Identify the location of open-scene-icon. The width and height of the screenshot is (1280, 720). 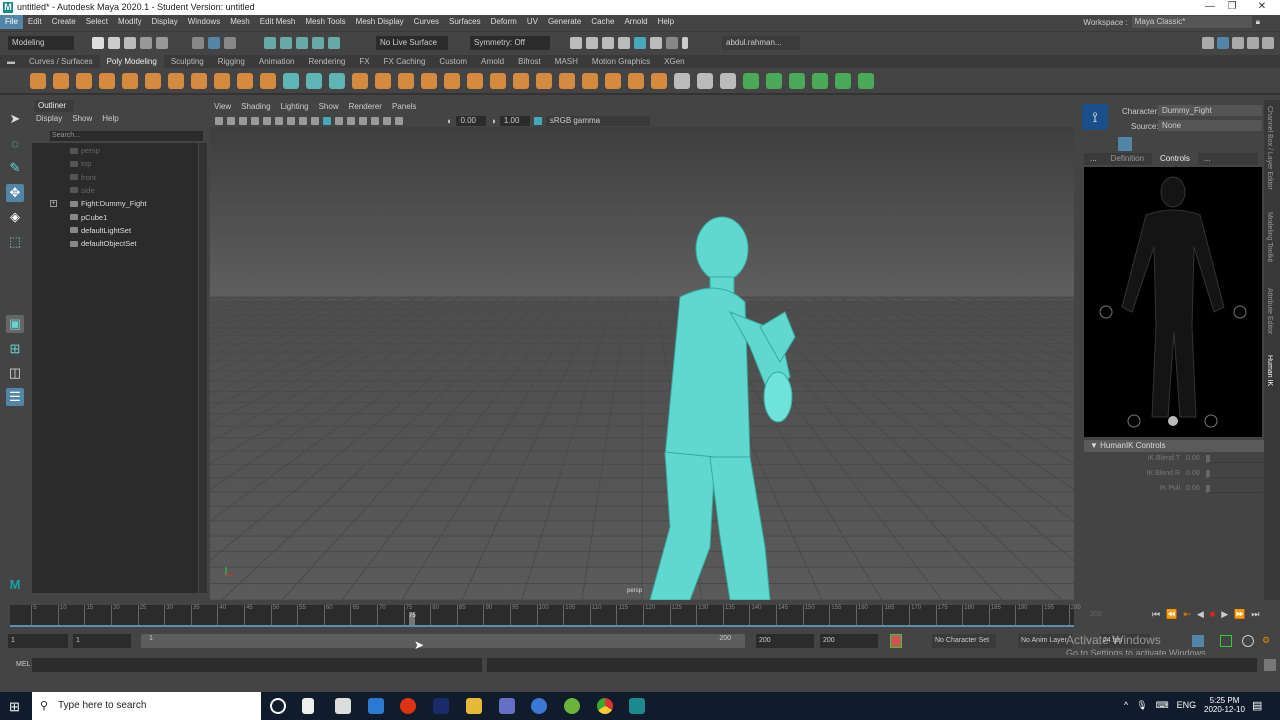
(114, 43).